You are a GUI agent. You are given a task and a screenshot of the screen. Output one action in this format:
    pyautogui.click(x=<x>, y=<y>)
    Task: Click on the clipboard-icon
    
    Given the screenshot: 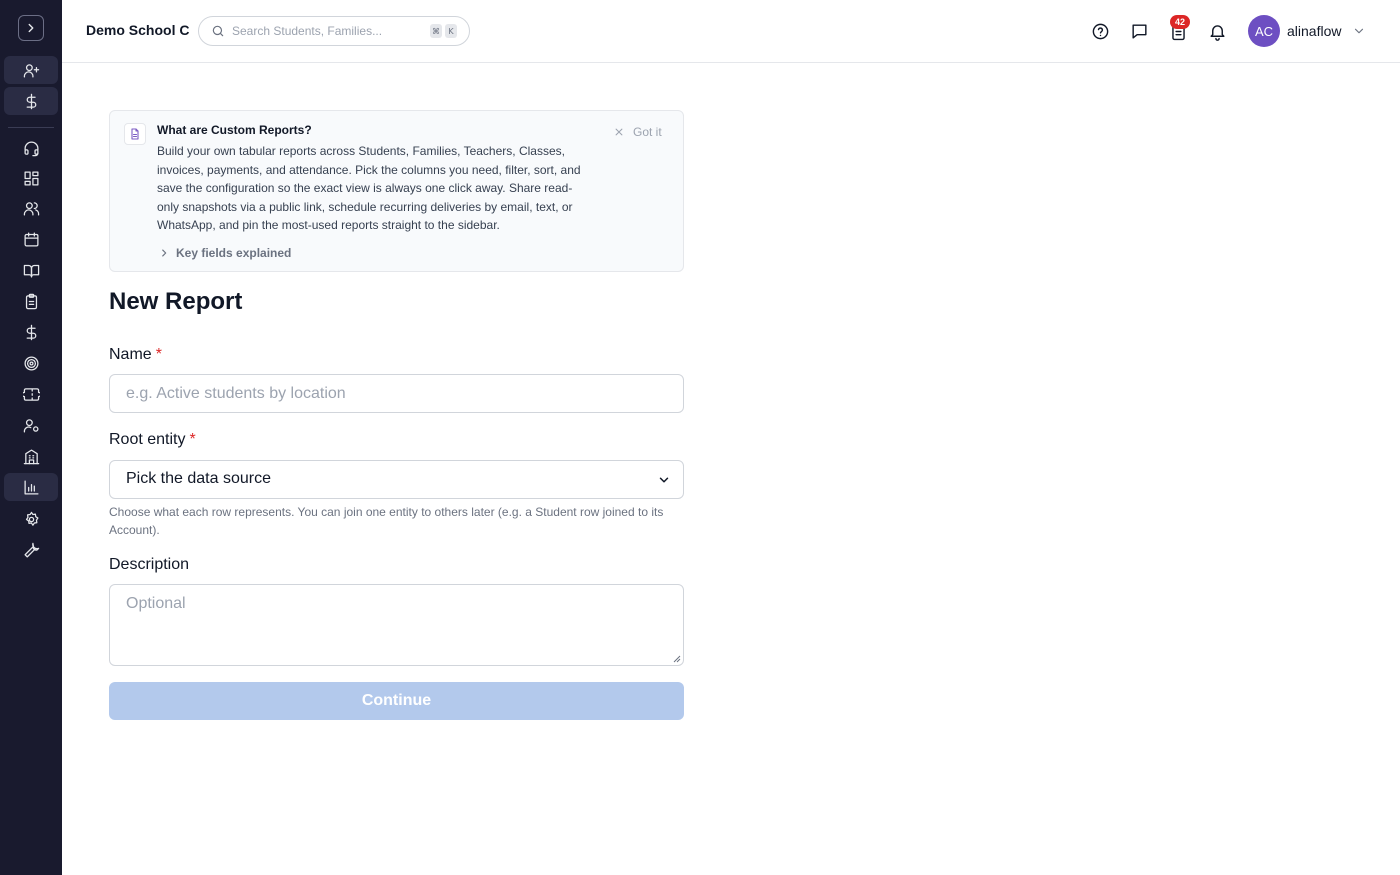 What is the action you would take?
    pyautogui.click(x=31, y=301)
    